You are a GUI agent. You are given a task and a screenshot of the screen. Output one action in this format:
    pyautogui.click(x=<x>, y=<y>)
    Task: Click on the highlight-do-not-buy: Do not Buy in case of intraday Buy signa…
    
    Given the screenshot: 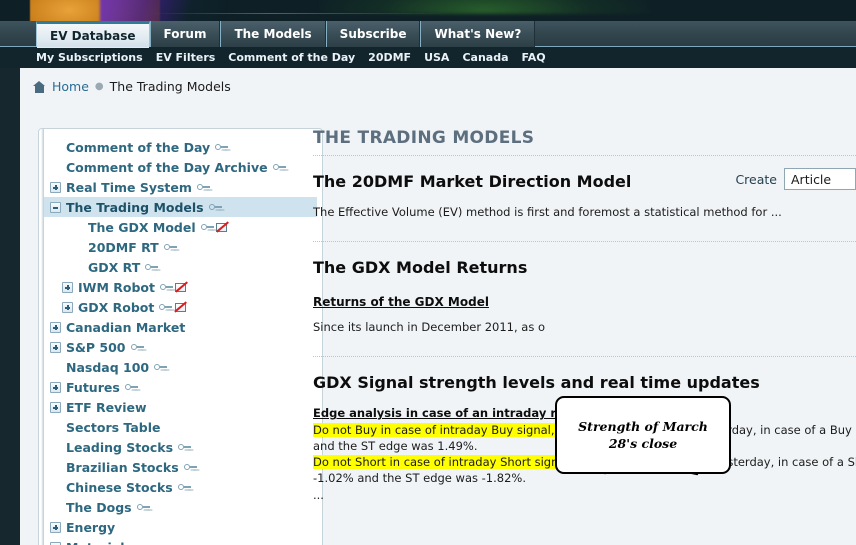 What is the action you would take?
    pyautogui.click(x=434, y=430)
    